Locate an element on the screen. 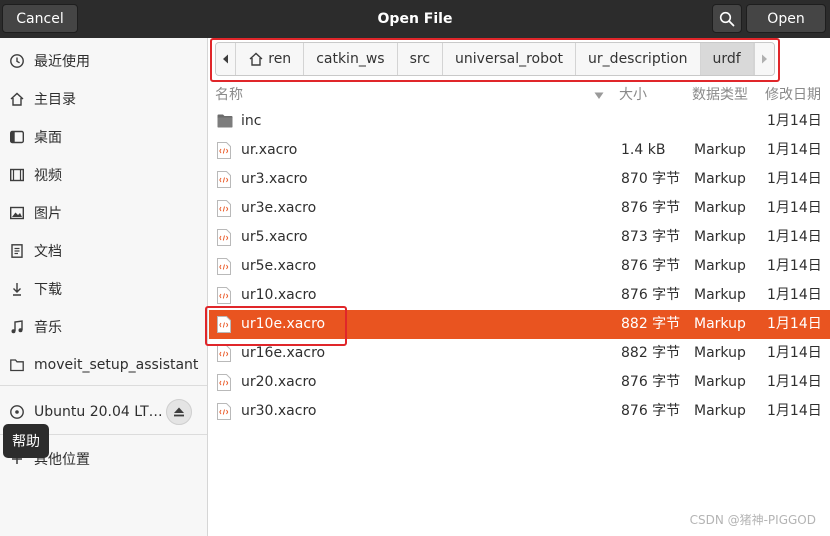  sidebar-item-label: 图片 is located at coordinates (48, 214).